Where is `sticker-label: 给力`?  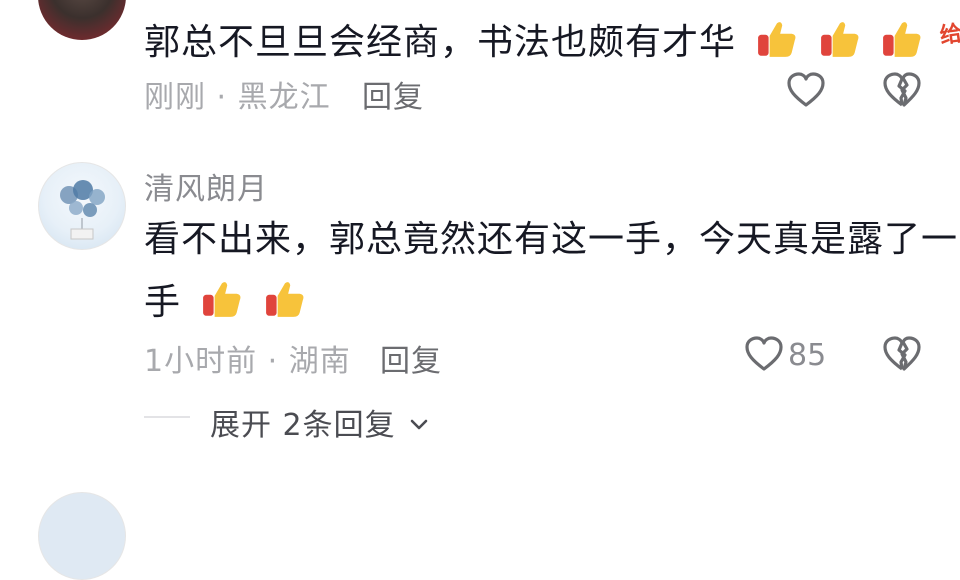
sticker-label: 给力 is located at coordinates (949, 33).